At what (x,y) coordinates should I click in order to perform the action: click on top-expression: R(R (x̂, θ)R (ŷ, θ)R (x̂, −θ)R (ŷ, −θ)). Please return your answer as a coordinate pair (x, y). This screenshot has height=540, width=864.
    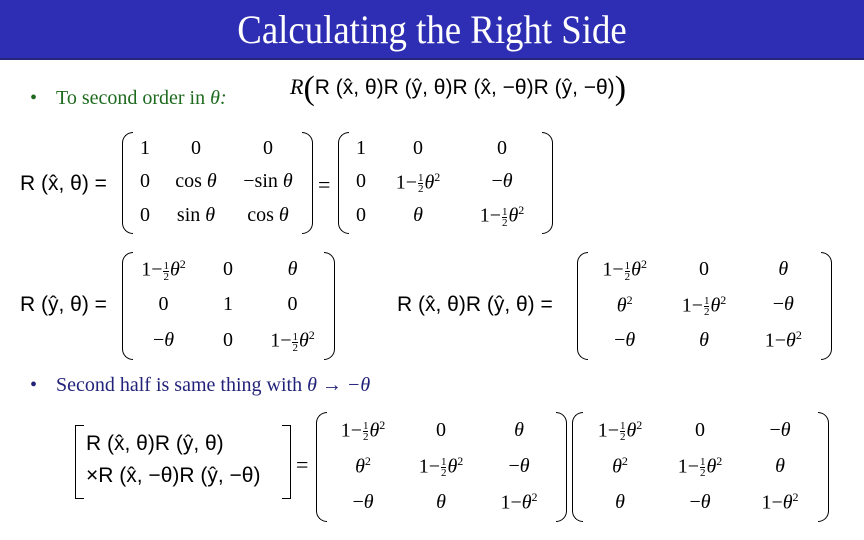
    Looking at the image, I should click on (458, 89).